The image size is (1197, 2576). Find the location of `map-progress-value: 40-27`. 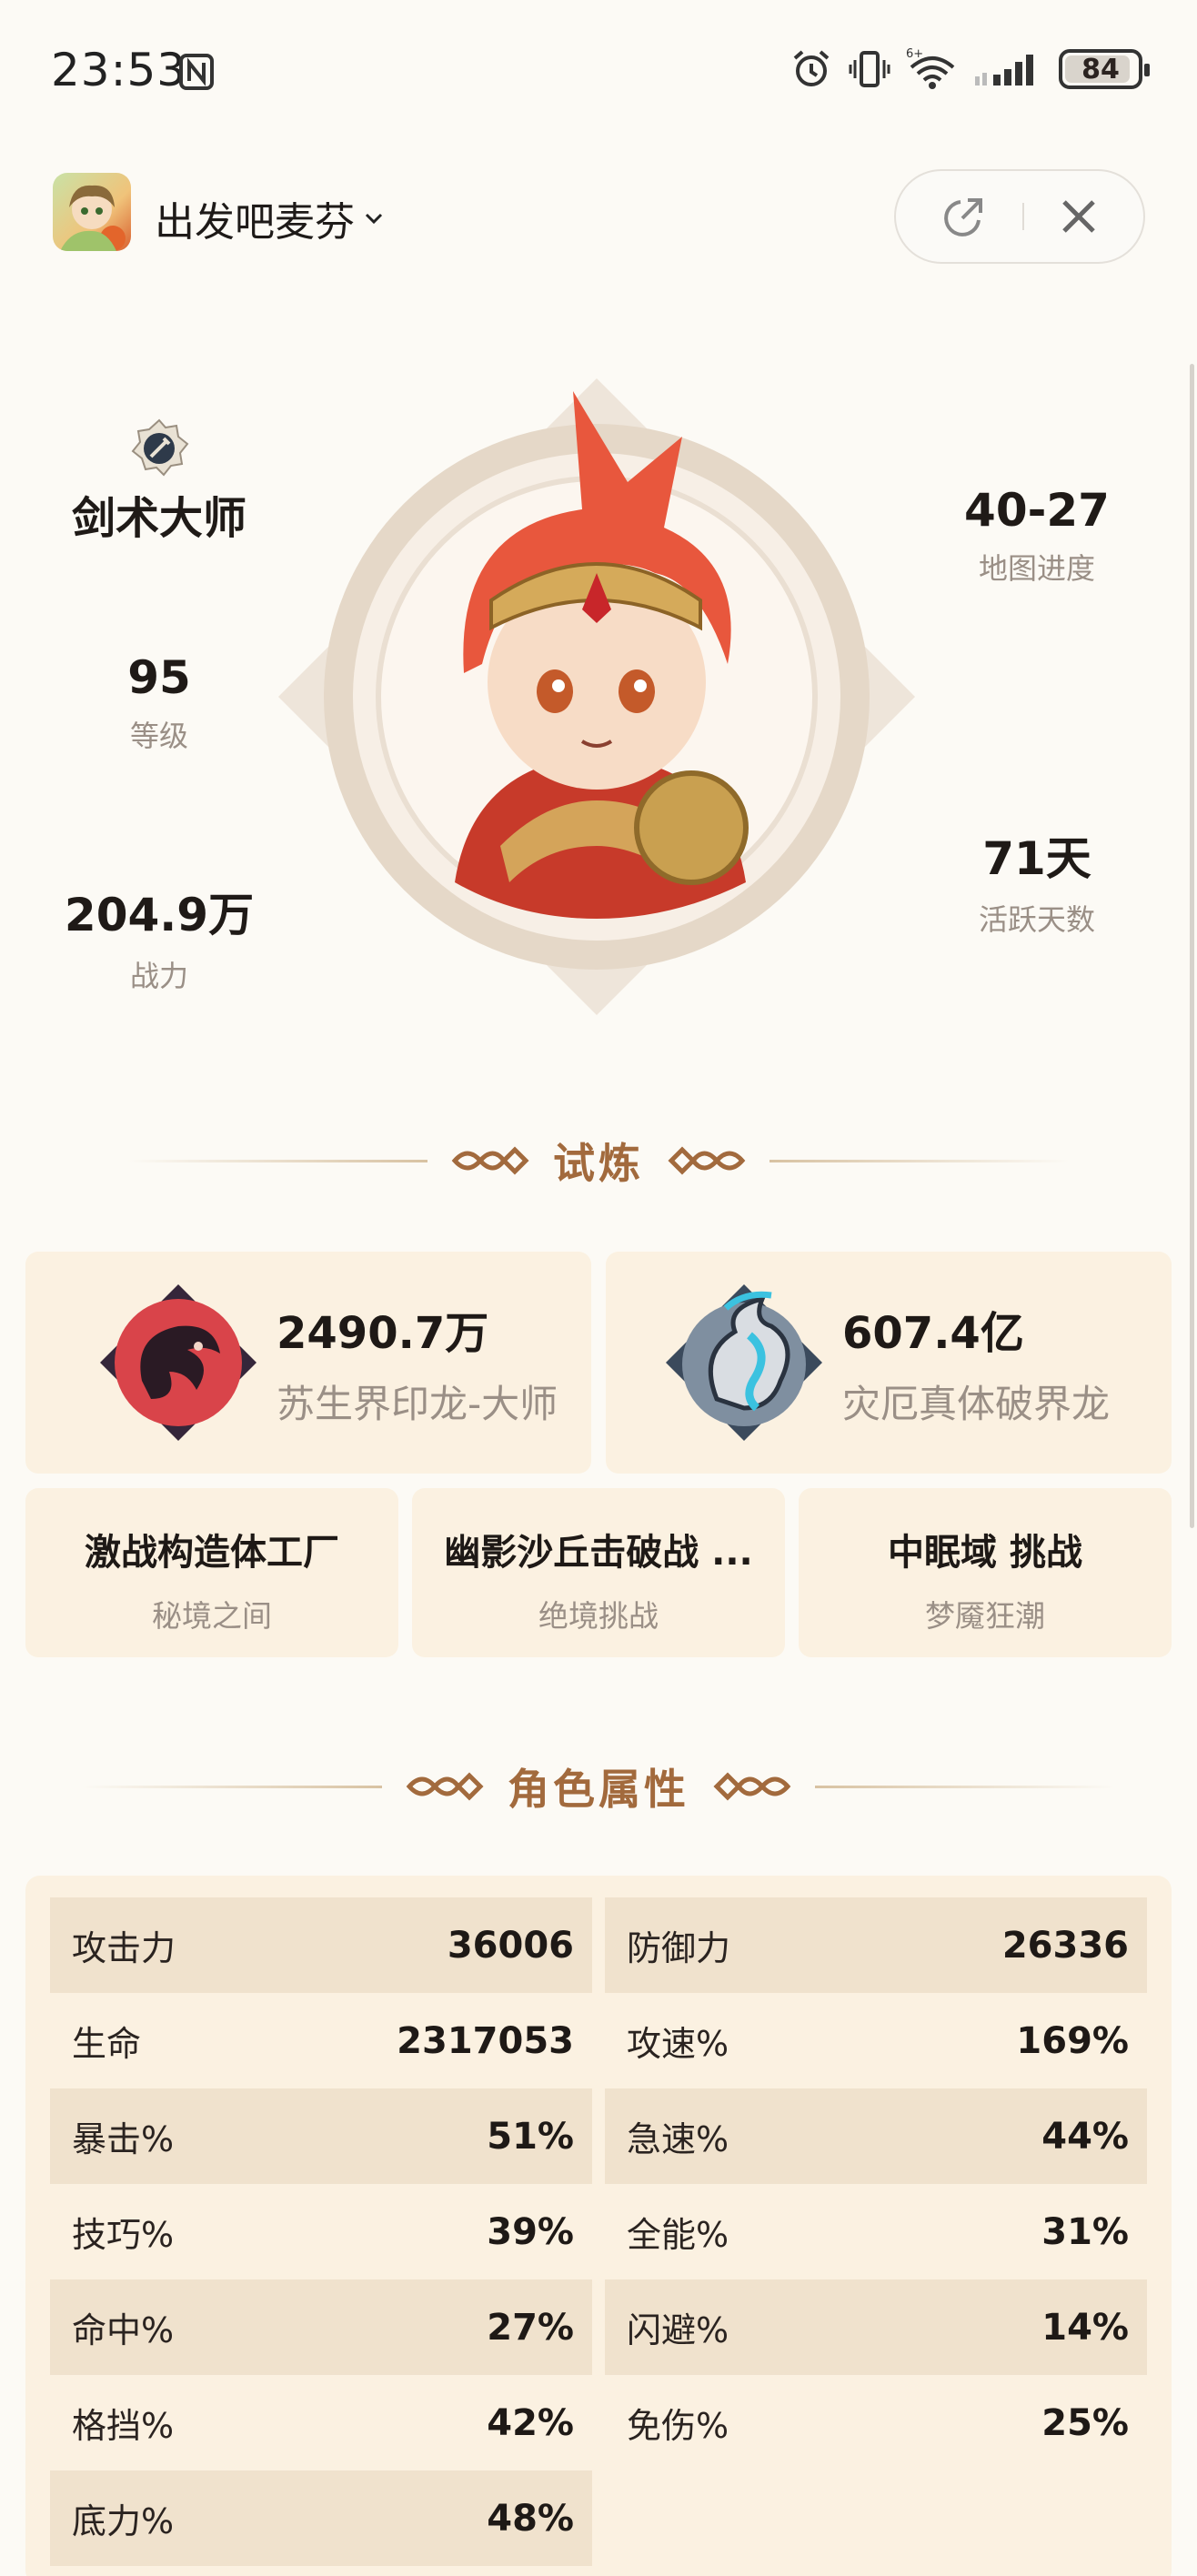

map-progress-value: 40-27 is located at coordinates (1037, 510).